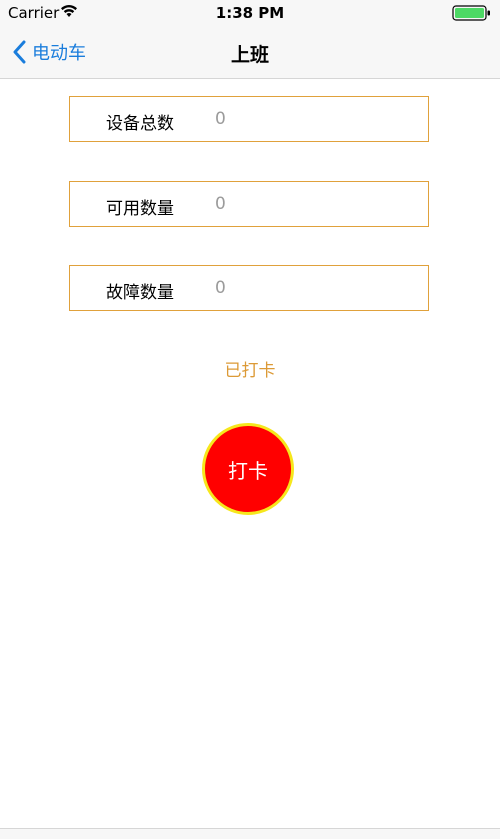 This screenshot has height=839, width=500. What do you see at coordinates (140, 293) in the screenshot?
I see `field-label: 故障数量` at bounding box center [140, 293].